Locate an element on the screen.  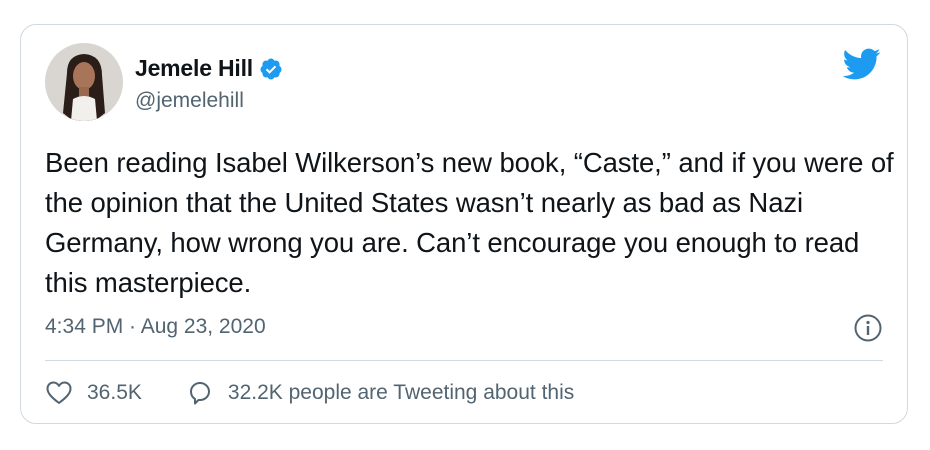
info-icon is located at coordinates (868, 328).